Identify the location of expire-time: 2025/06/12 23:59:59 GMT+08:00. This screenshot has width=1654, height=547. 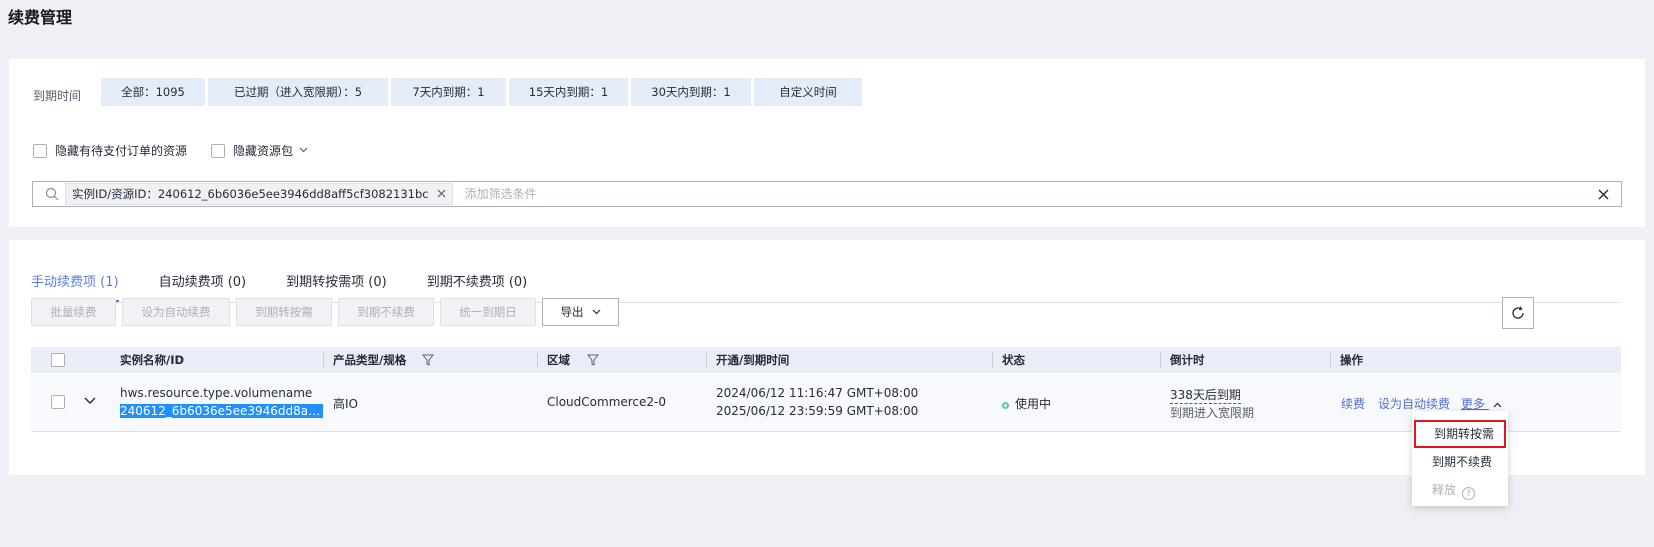
(817, 411).